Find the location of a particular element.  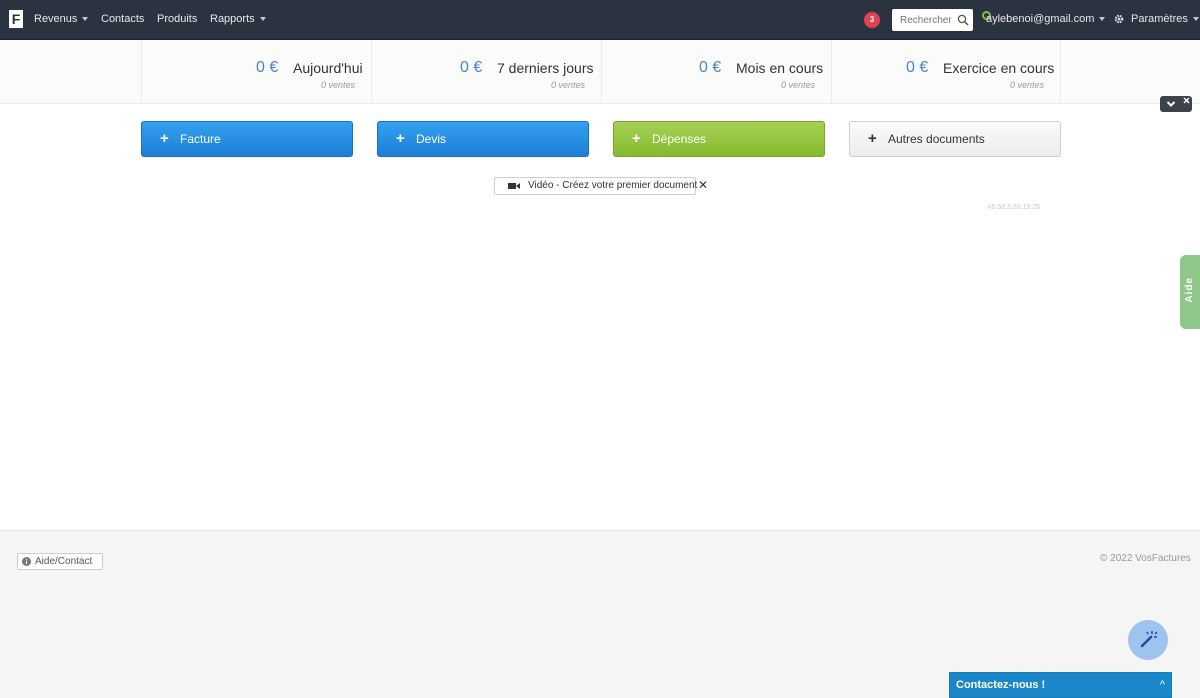

nav-produits: Produits is located at coordinates (177, 20).